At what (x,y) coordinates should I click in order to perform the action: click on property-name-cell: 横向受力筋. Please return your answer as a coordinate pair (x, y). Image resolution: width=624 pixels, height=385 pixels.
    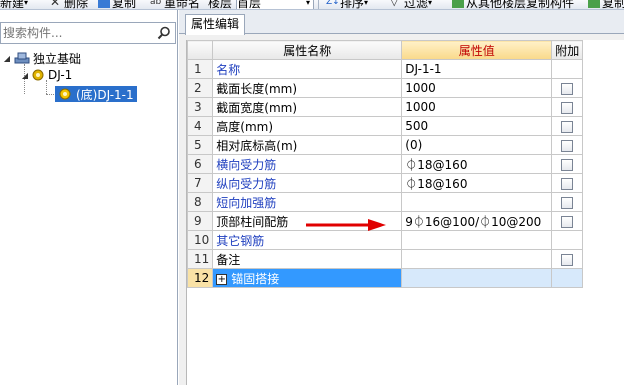
    Looking at the image, I should click on (307, 164).